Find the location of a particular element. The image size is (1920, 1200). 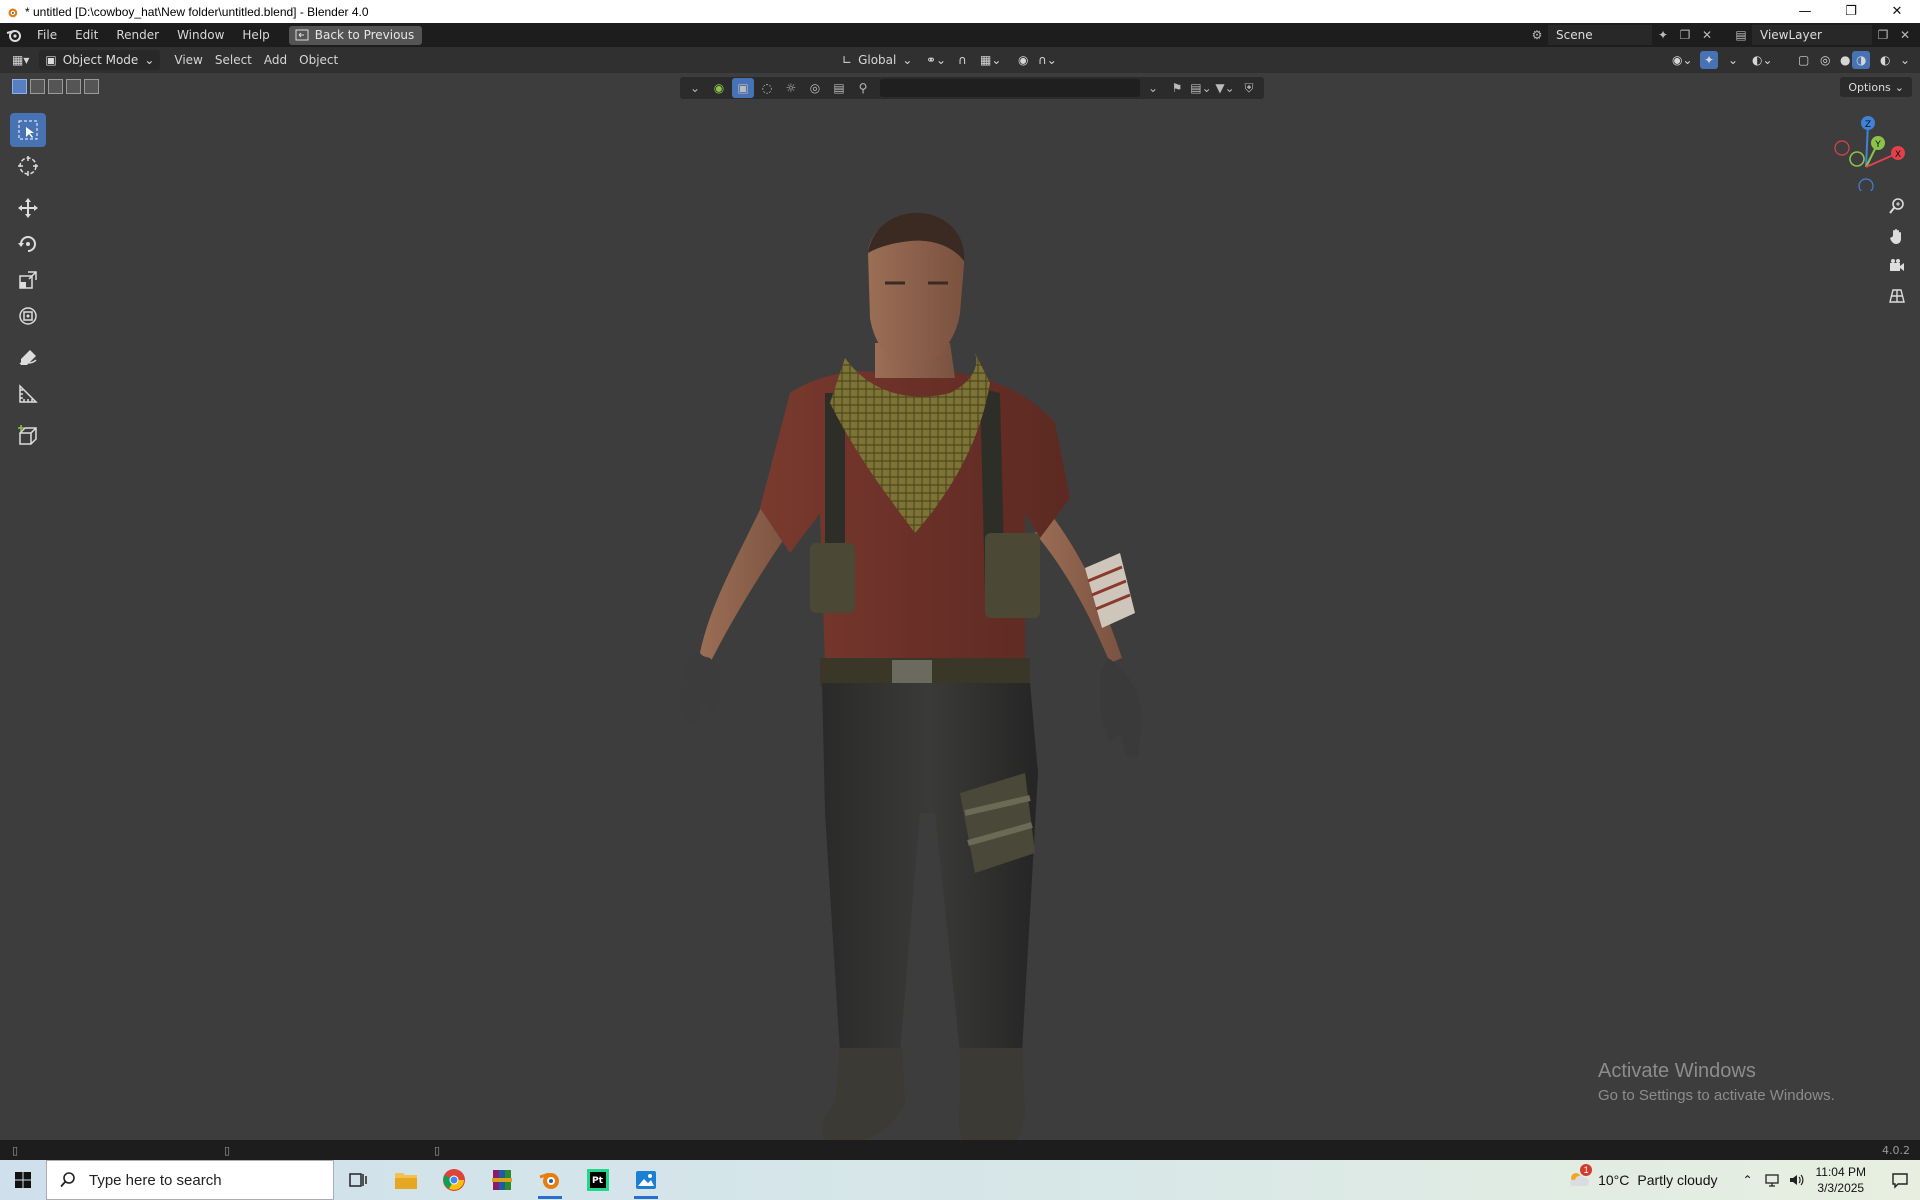

weather-temp: 10°C is located at coordinates (1614, 1180).